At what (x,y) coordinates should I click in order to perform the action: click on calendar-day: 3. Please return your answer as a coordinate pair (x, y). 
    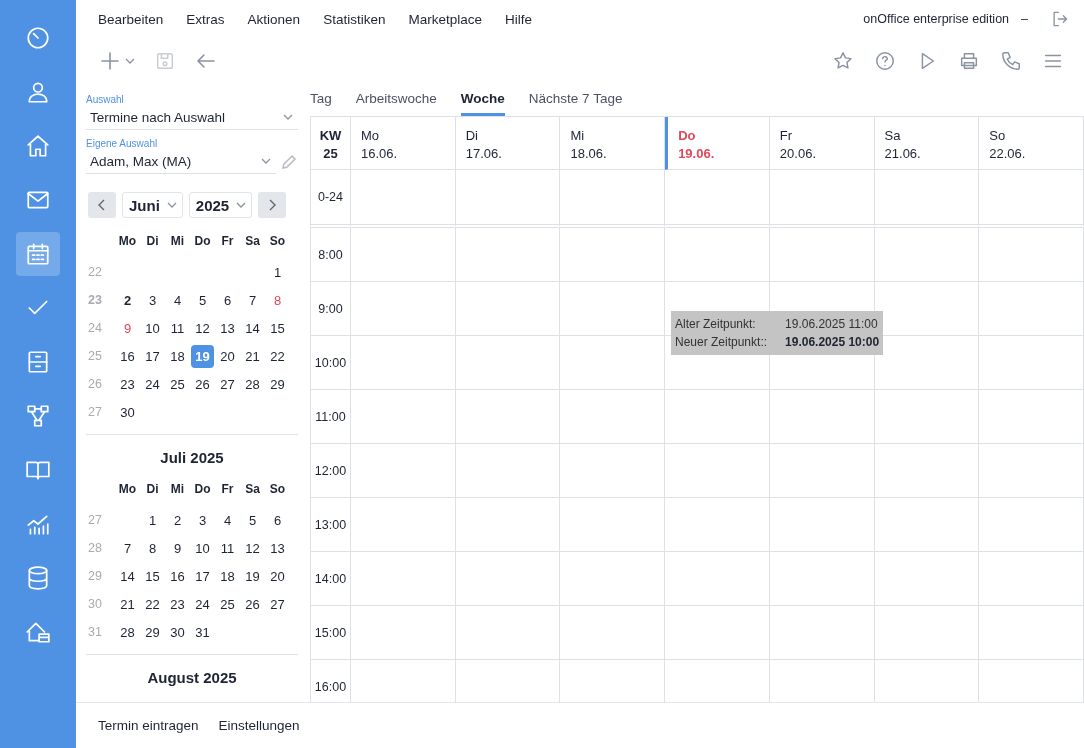
    Looking at the image, I should click on (152, 300).